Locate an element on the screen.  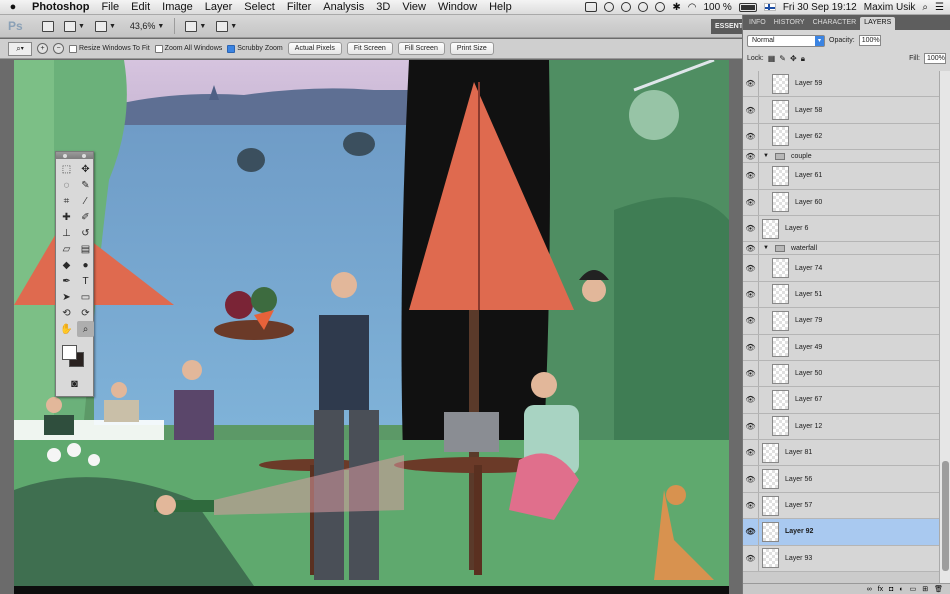
layer-row: 👁︎ Layer 6 is located at coordinates (841, 229).